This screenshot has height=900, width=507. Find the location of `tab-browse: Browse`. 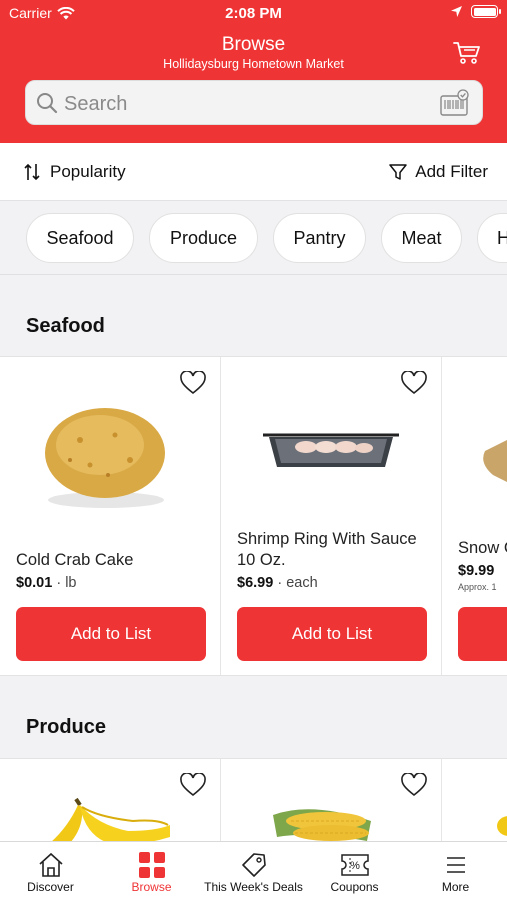

tab-browse: Browse is located at coordinates (151, 872).